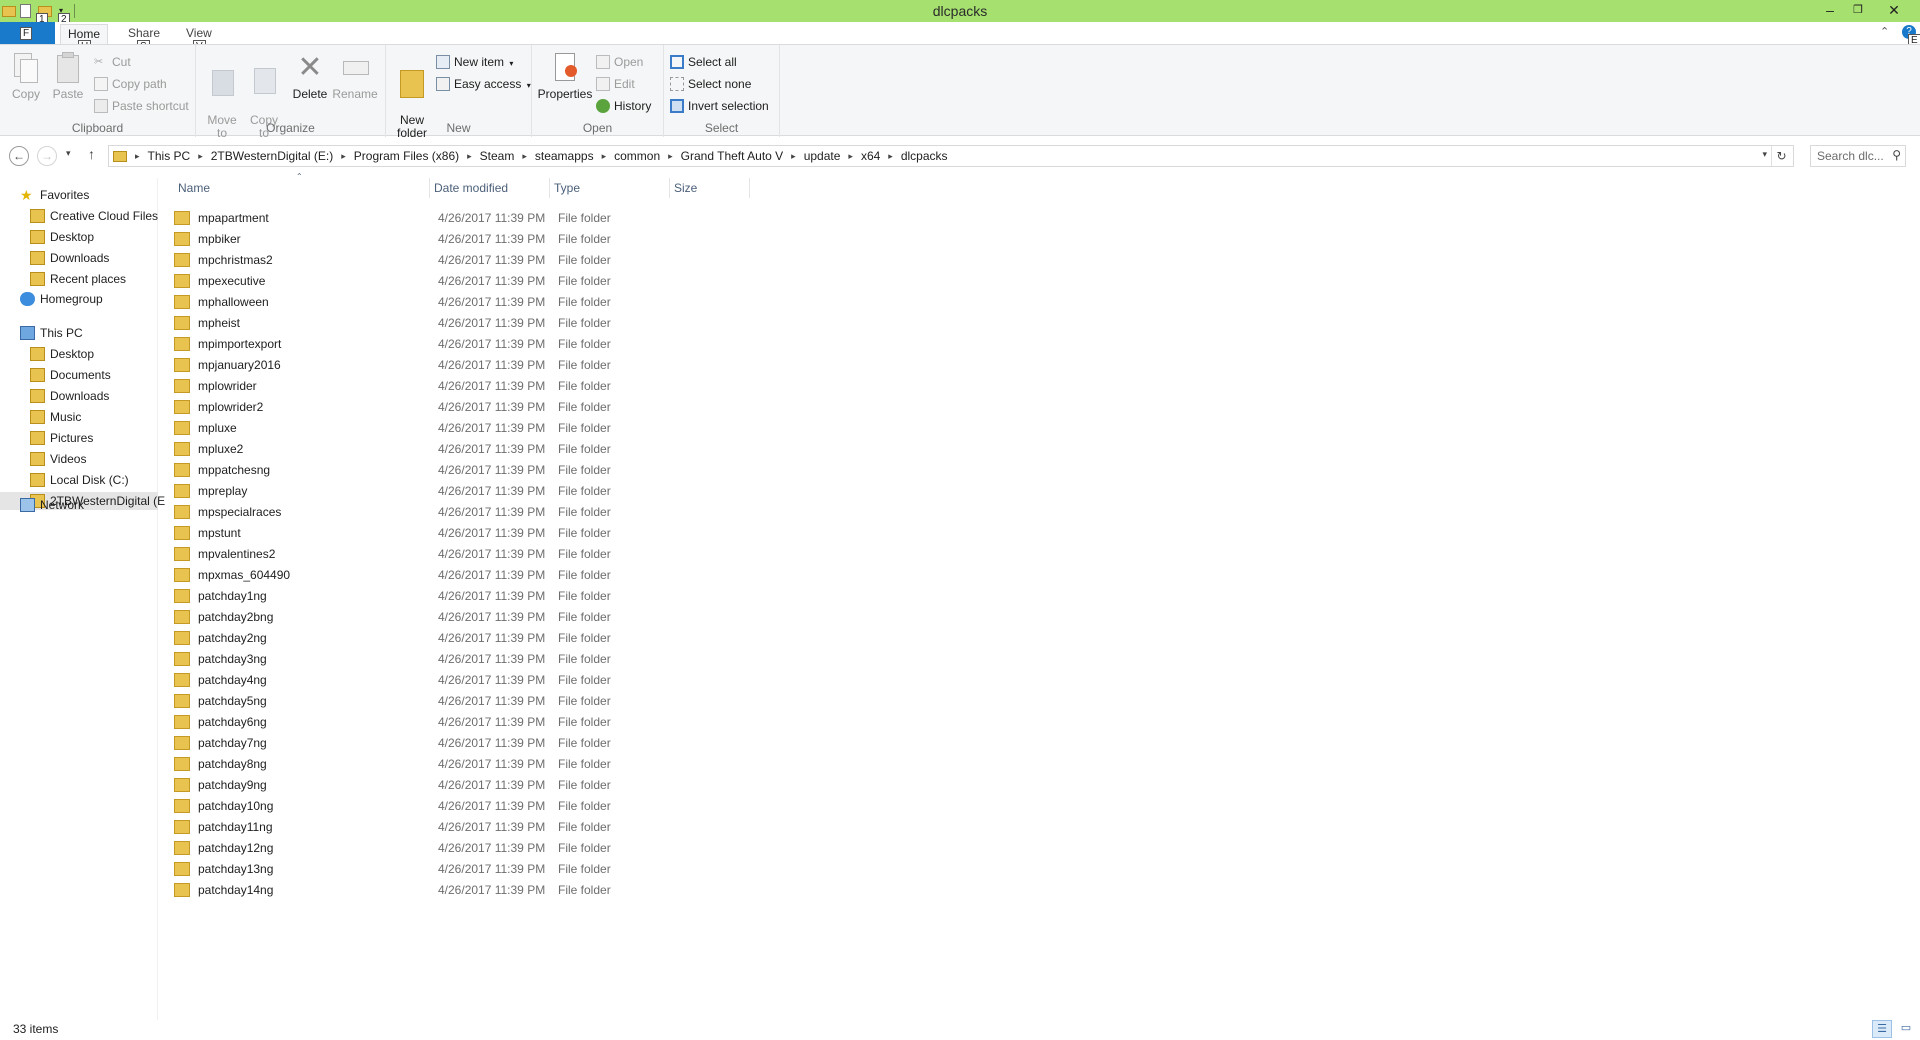  What do you see at coordinates (144, 33) in the screenshot?
I see `tab-share: Share` at bounding box center [144, 33].